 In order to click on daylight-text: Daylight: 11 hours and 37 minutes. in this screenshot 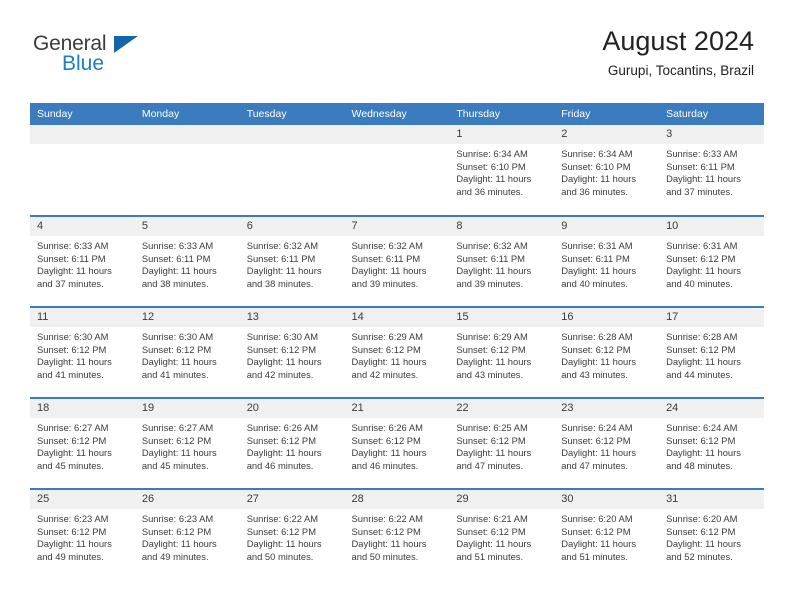, I will do `click(703, 185)`.